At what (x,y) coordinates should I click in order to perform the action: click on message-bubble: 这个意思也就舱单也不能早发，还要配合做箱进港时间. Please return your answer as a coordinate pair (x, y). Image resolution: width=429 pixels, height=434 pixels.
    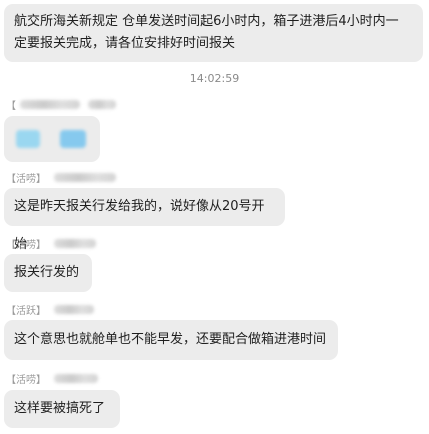
    Looking at the image, I should click on (171, 340).